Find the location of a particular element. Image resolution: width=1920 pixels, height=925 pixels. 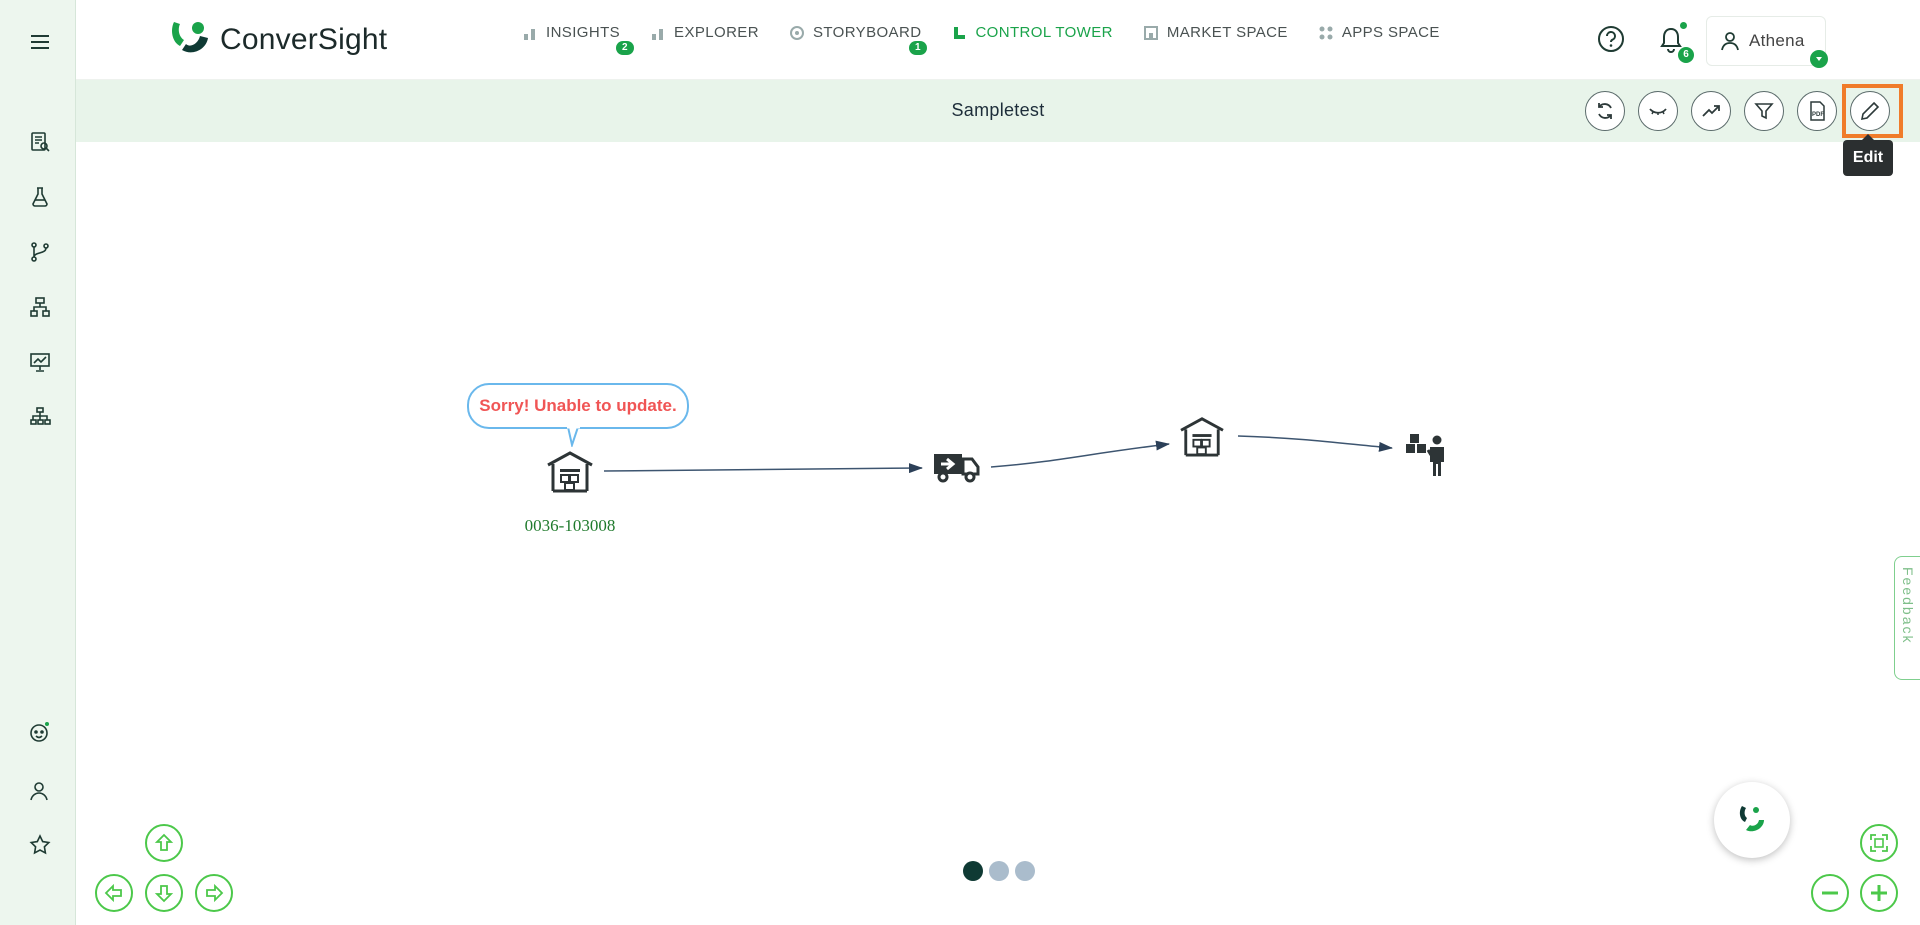

nav-apps-space-label: APPS SPACE is located at coordinates (1390, 32).